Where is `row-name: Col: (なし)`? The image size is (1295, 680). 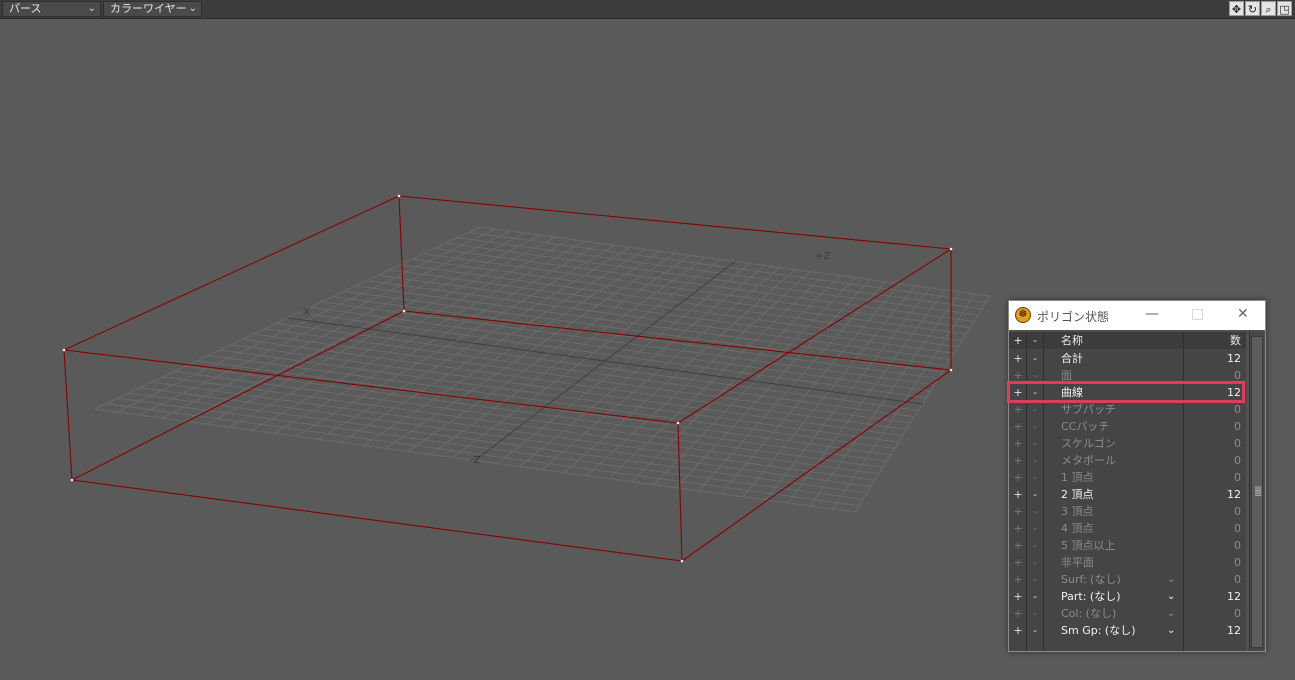 row-name: Col: (なし) is located at coordinates (1089, 613).